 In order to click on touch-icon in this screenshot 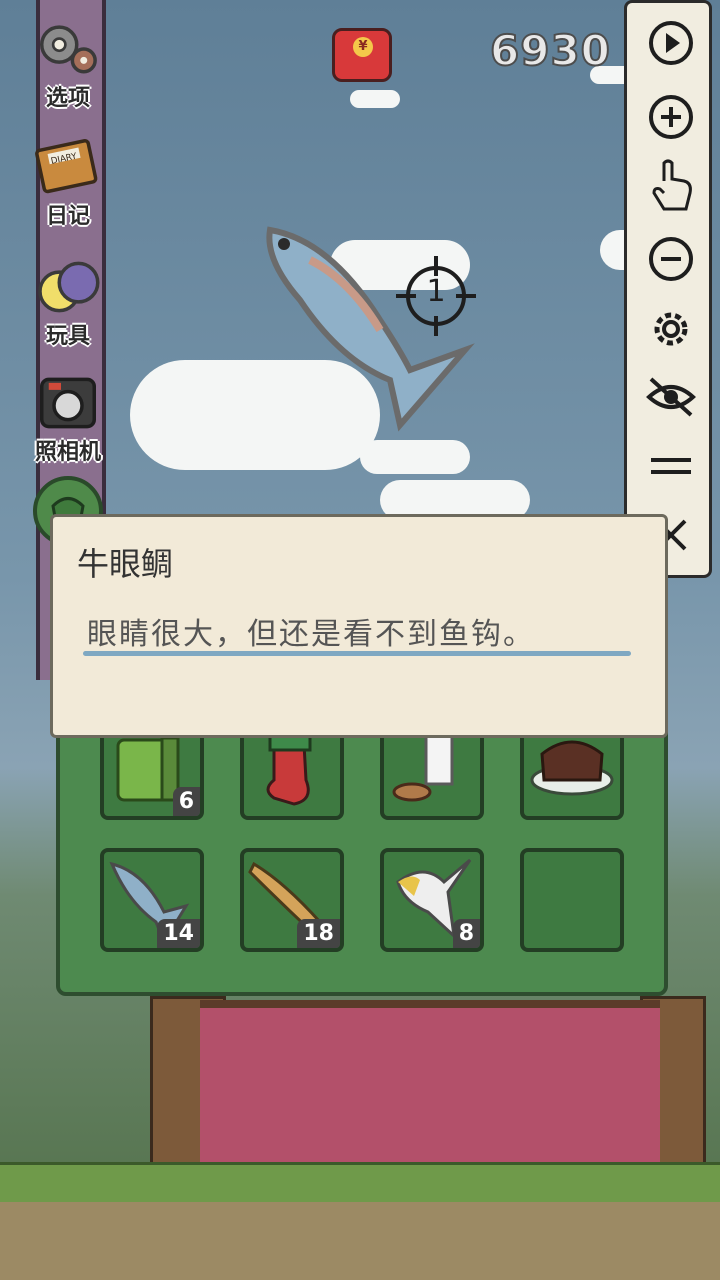, I will do `click(671, 185)`.